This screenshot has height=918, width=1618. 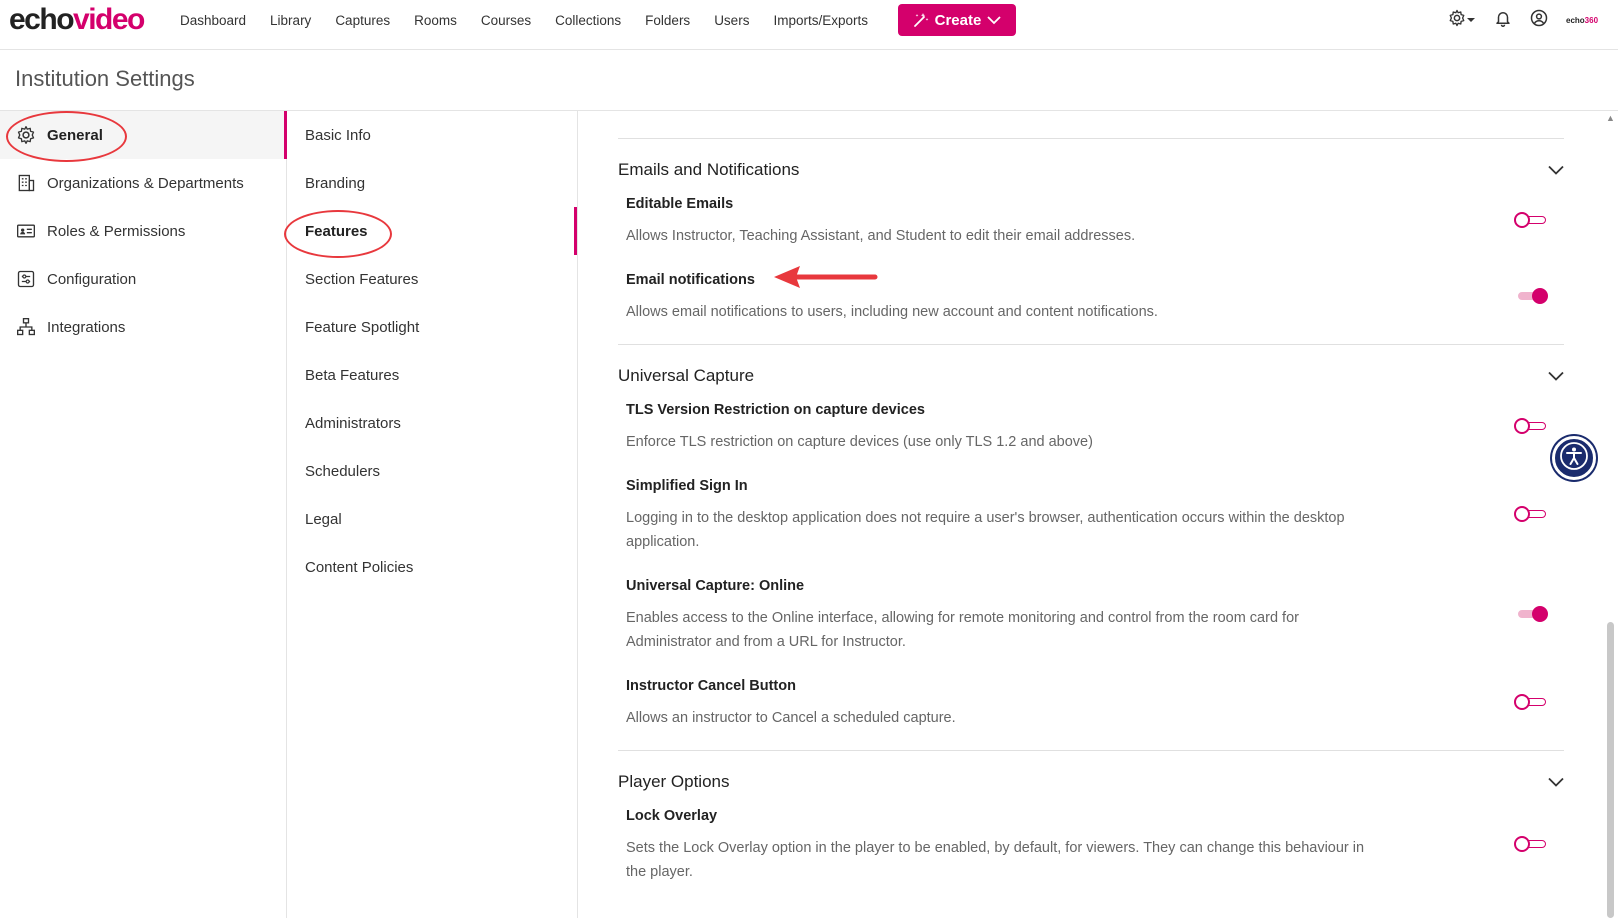 What do you see at coordinates (1610, 770) in the screenshot?
I see `scrollbar-thumb` at bounding box center [1610, 770].